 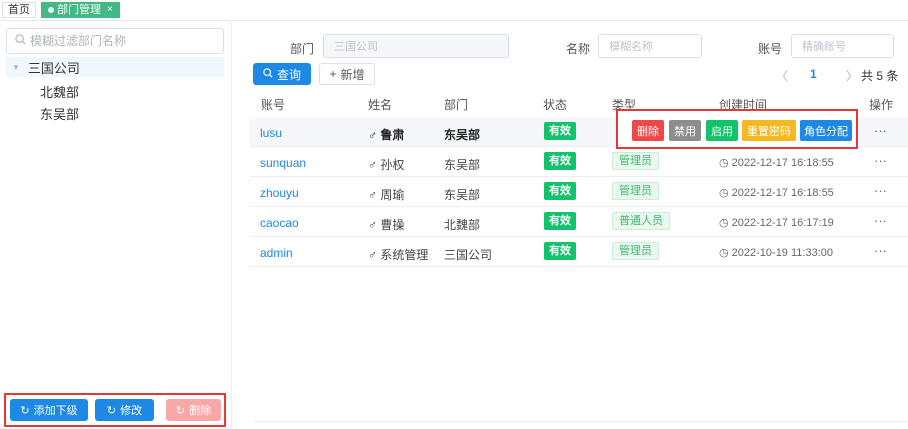 I want to click on col-header-name: 姓名, so click(x=380, y=105).